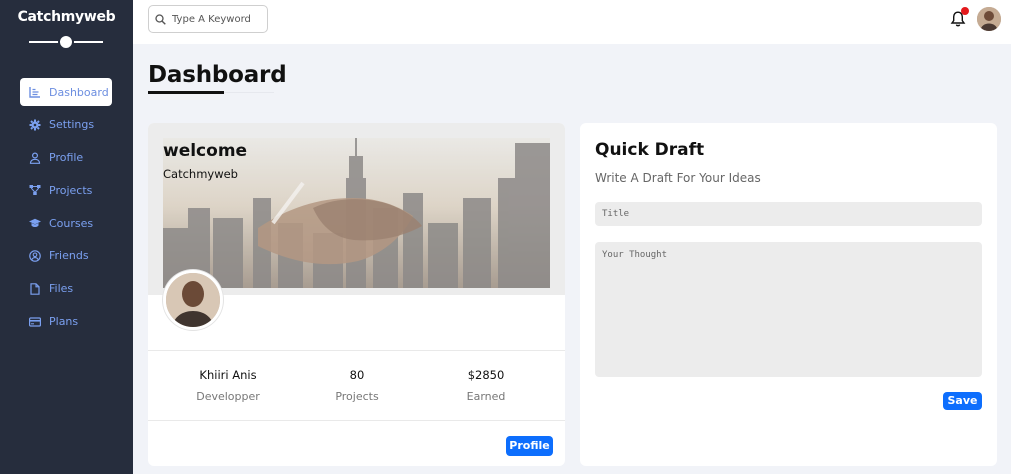 This screenshot has height=474, width=1011. I want to click on graduation-cap-icon, so click(35, 223).